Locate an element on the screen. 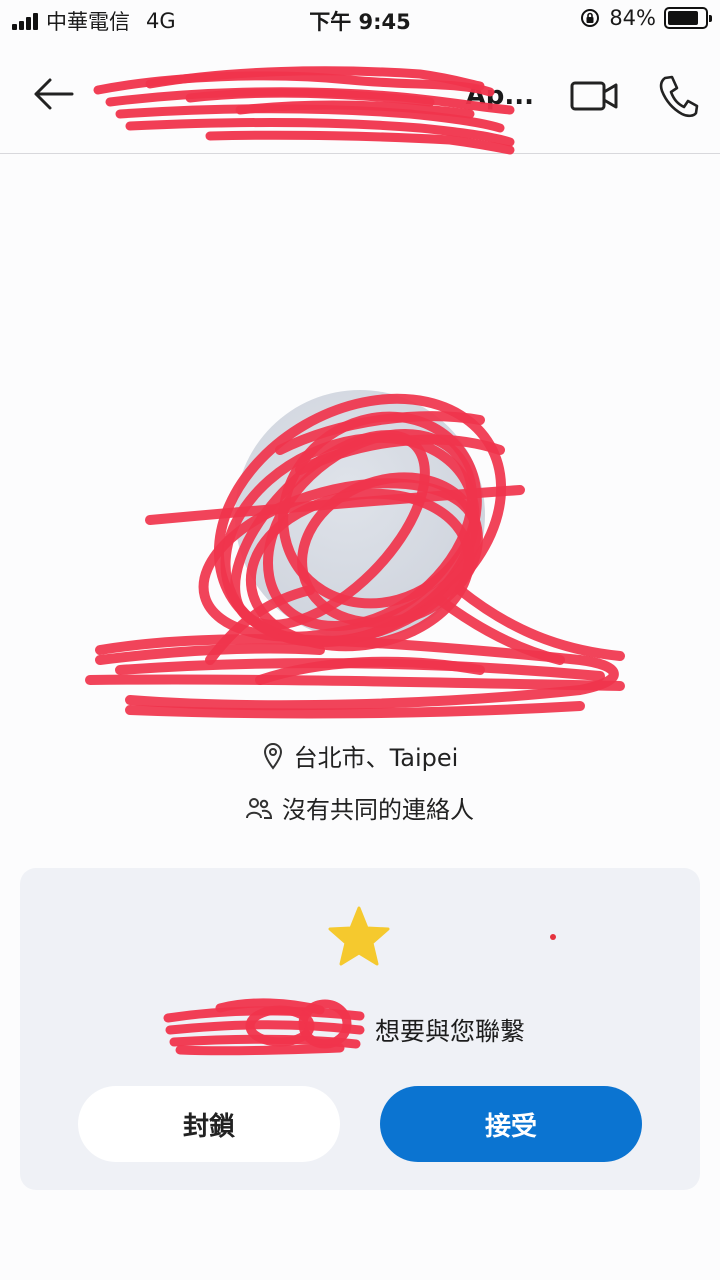  request-message: 想要與您聯繫 is located at coordinates (360, 1030).